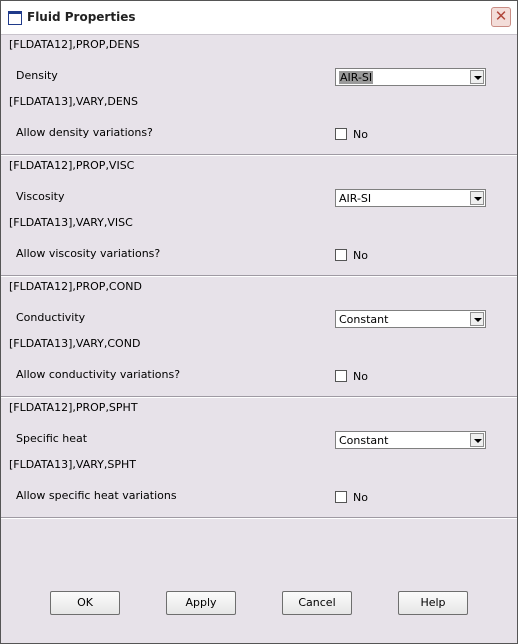 Image resolution: width=518 pixels, height=644 pixels. Describe the element at coordinates (71, 222) in the screenshot. I see `viscosity-vary-command: [FLDATA13],VARY,VISC` at that location.